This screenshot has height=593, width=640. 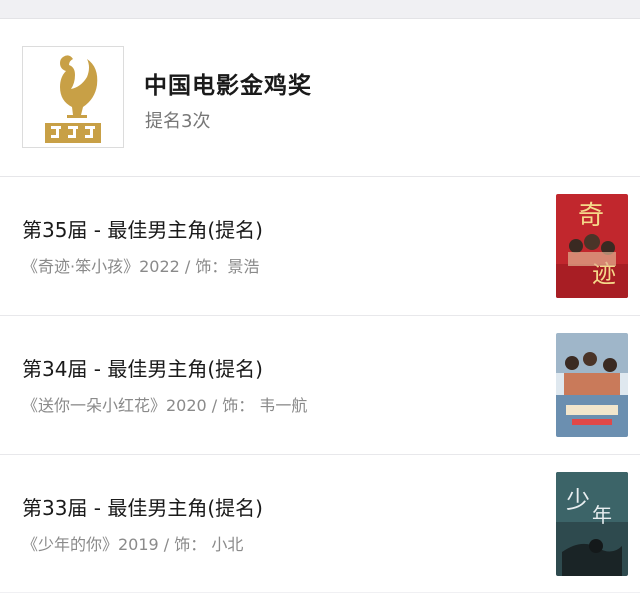 What do you see at coordinates (165, 405) in the screenshot?
I see `film-role-info: 《送你一朵小红花》2020 / 饰： 韦一航` at bounding box center [165, 405].